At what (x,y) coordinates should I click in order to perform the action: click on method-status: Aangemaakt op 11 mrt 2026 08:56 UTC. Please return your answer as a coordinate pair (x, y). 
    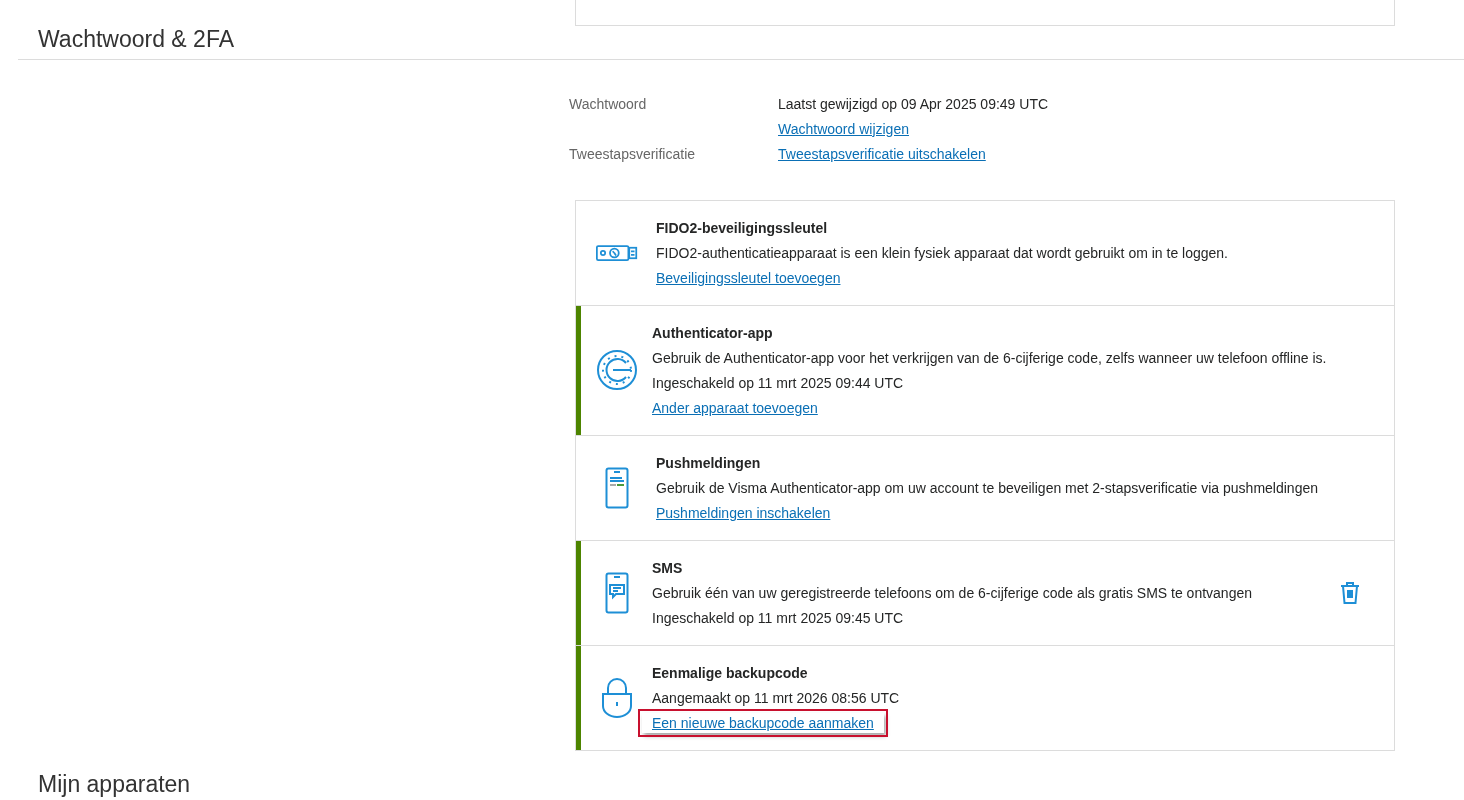
    Looking at the image, I should click on (776, 698).